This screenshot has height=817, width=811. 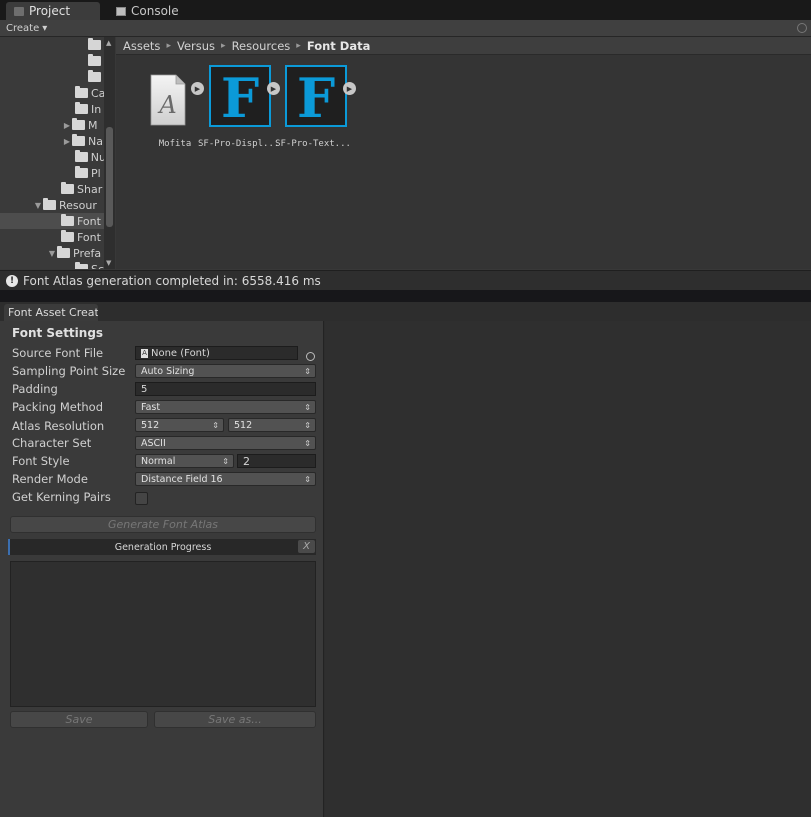 What do you see at coordinates (196, 46) in the screenshot?
I see `breadcrumb-item-versus: Versus` at bounding box center [196, 46].